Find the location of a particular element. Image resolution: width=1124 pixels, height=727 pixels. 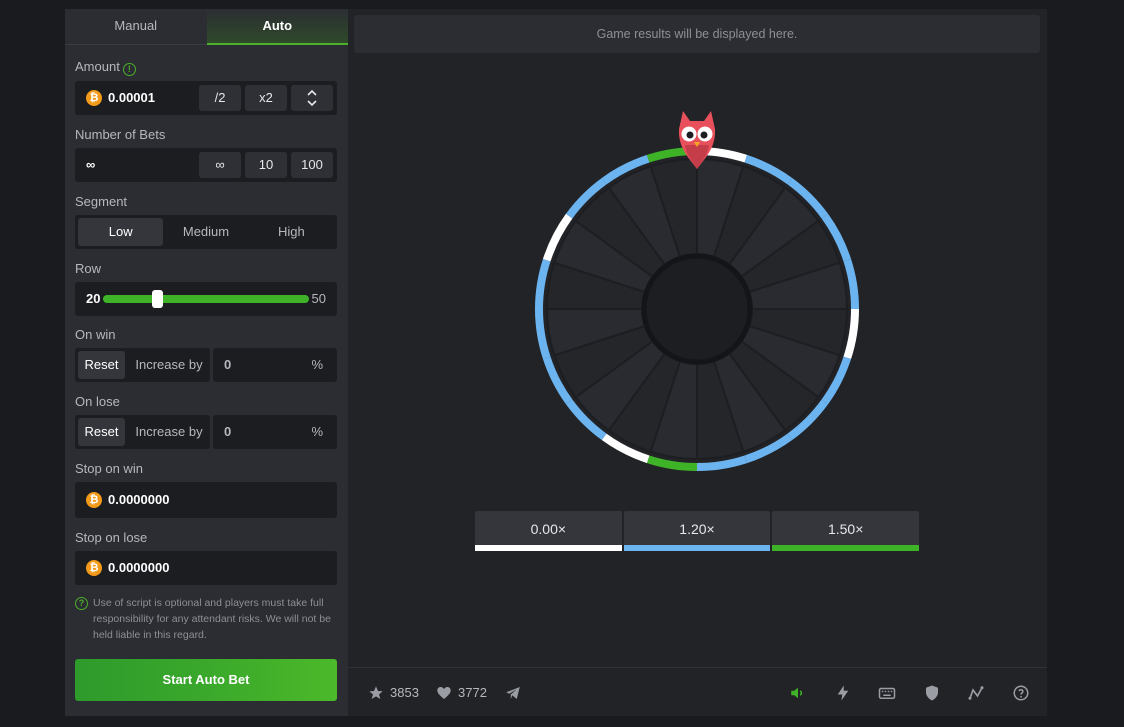

info-icon: ! is located at coordinates (129, 69).